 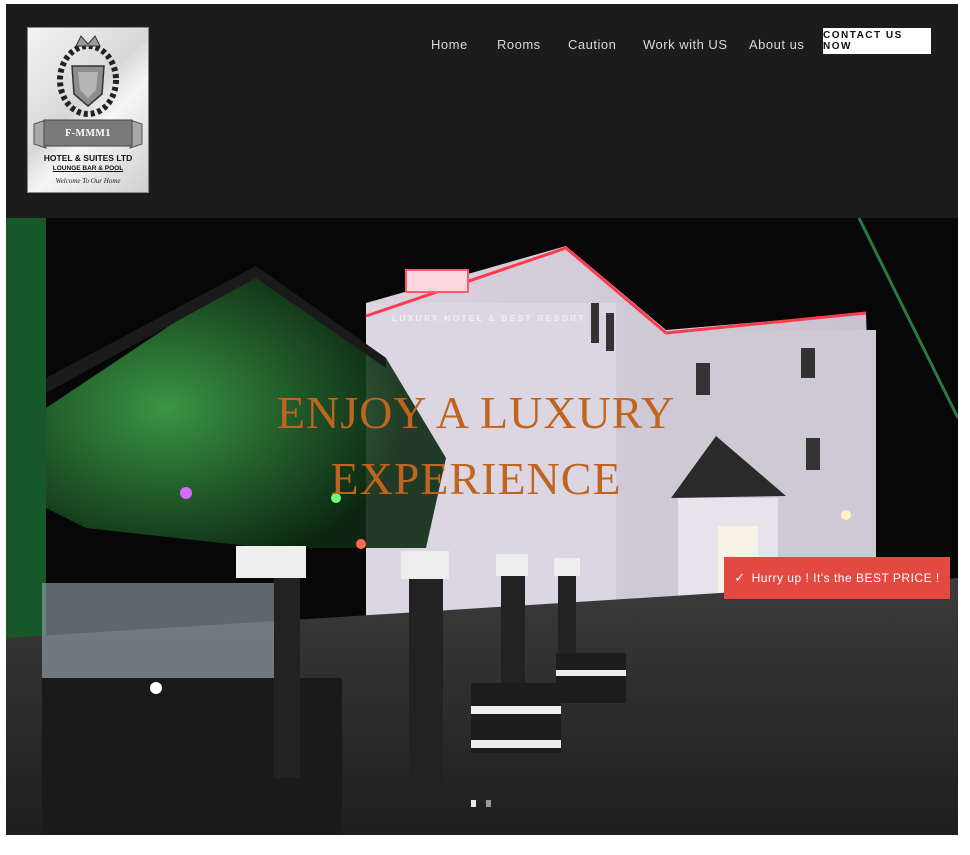 What do you see at coordinates (776, 44) in the screenshot?
I see `nav-about-us: About us` at bounding box center [776, 44].